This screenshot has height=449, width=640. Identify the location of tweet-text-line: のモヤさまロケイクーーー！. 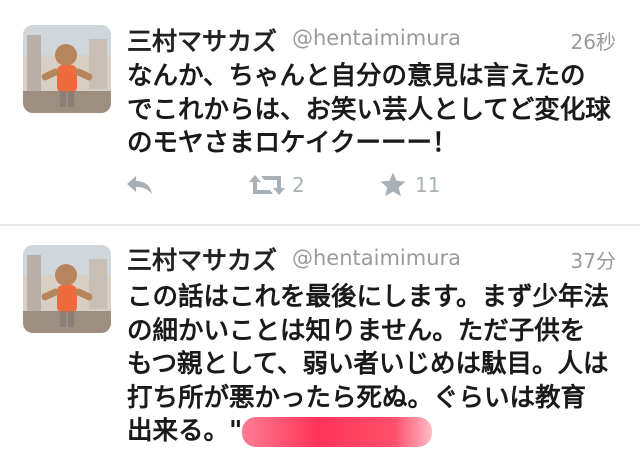
(292, 143).